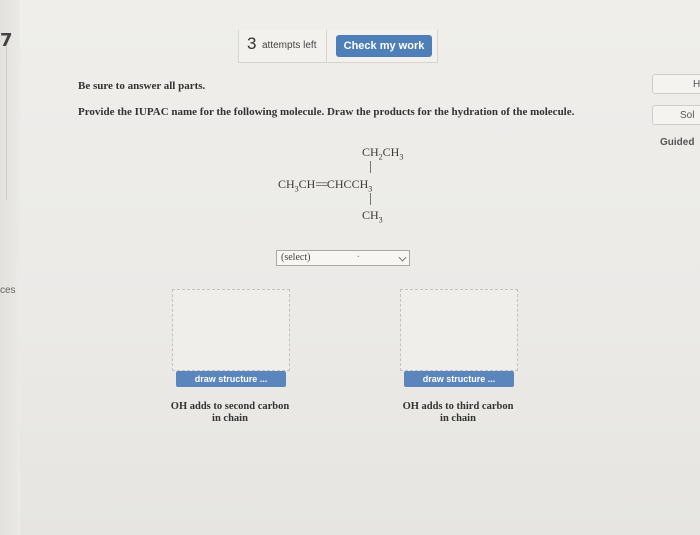 Image resolution: width=700 pixels, height=535 pixels. What do you see at coordinates (289, 45) in the screenshot?
I see `attempts-label: attempts left` at bounding box center [289, 45].